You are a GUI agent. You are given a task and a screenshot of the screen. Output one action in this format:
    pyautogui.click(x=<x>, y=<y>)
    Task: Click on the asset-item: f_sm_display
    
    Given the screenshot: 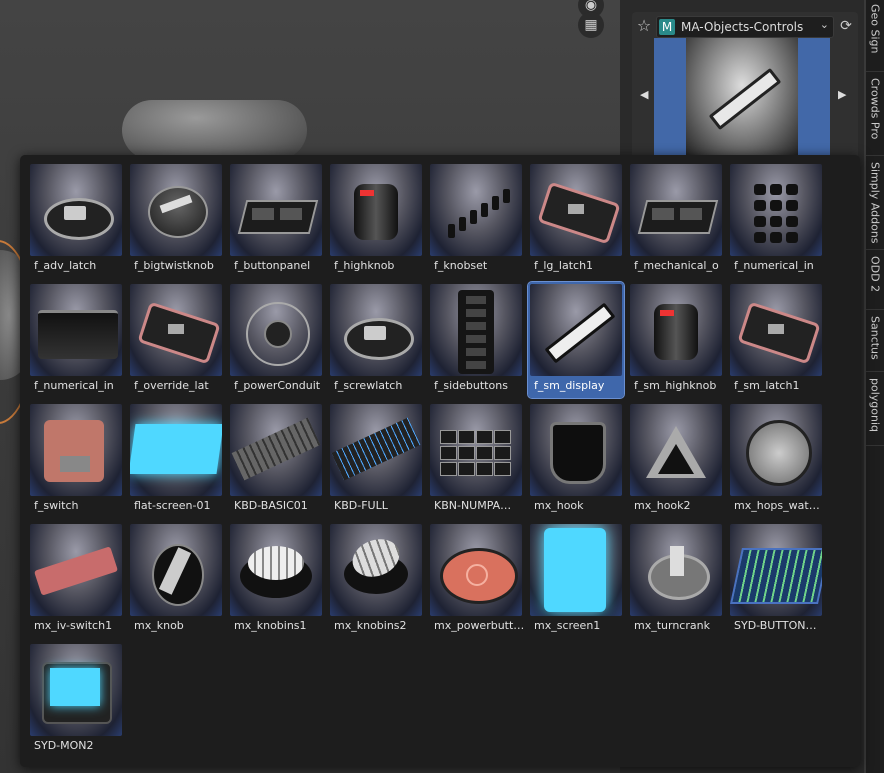 What is the action you would take?
    pyautogui.click(x=576, y=340)
    